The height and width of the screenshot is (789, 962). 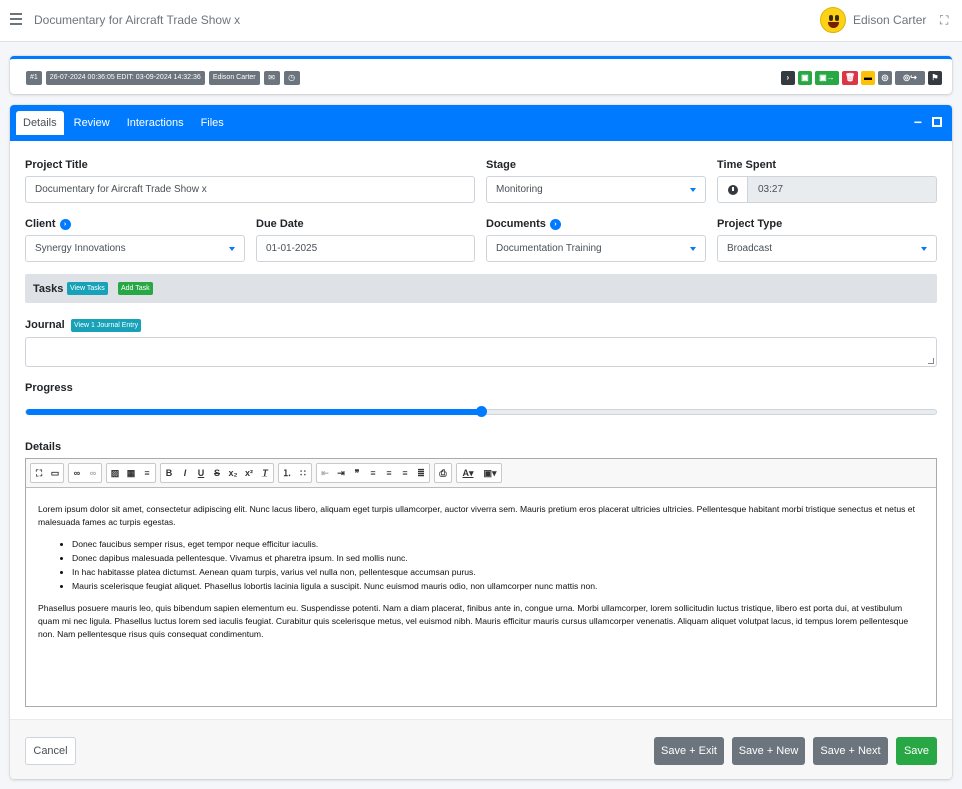 I want to click on save-new-button: Save + New, so click(x=768, y=751).